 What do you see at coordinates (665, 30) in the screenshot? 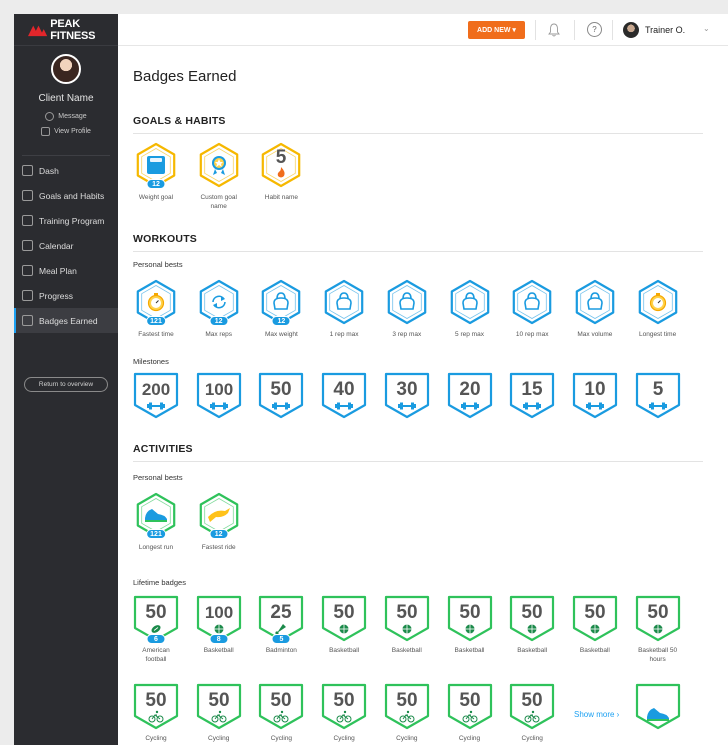
I see `trainer-name: Trainer O.` at bounding box center [665, 30].